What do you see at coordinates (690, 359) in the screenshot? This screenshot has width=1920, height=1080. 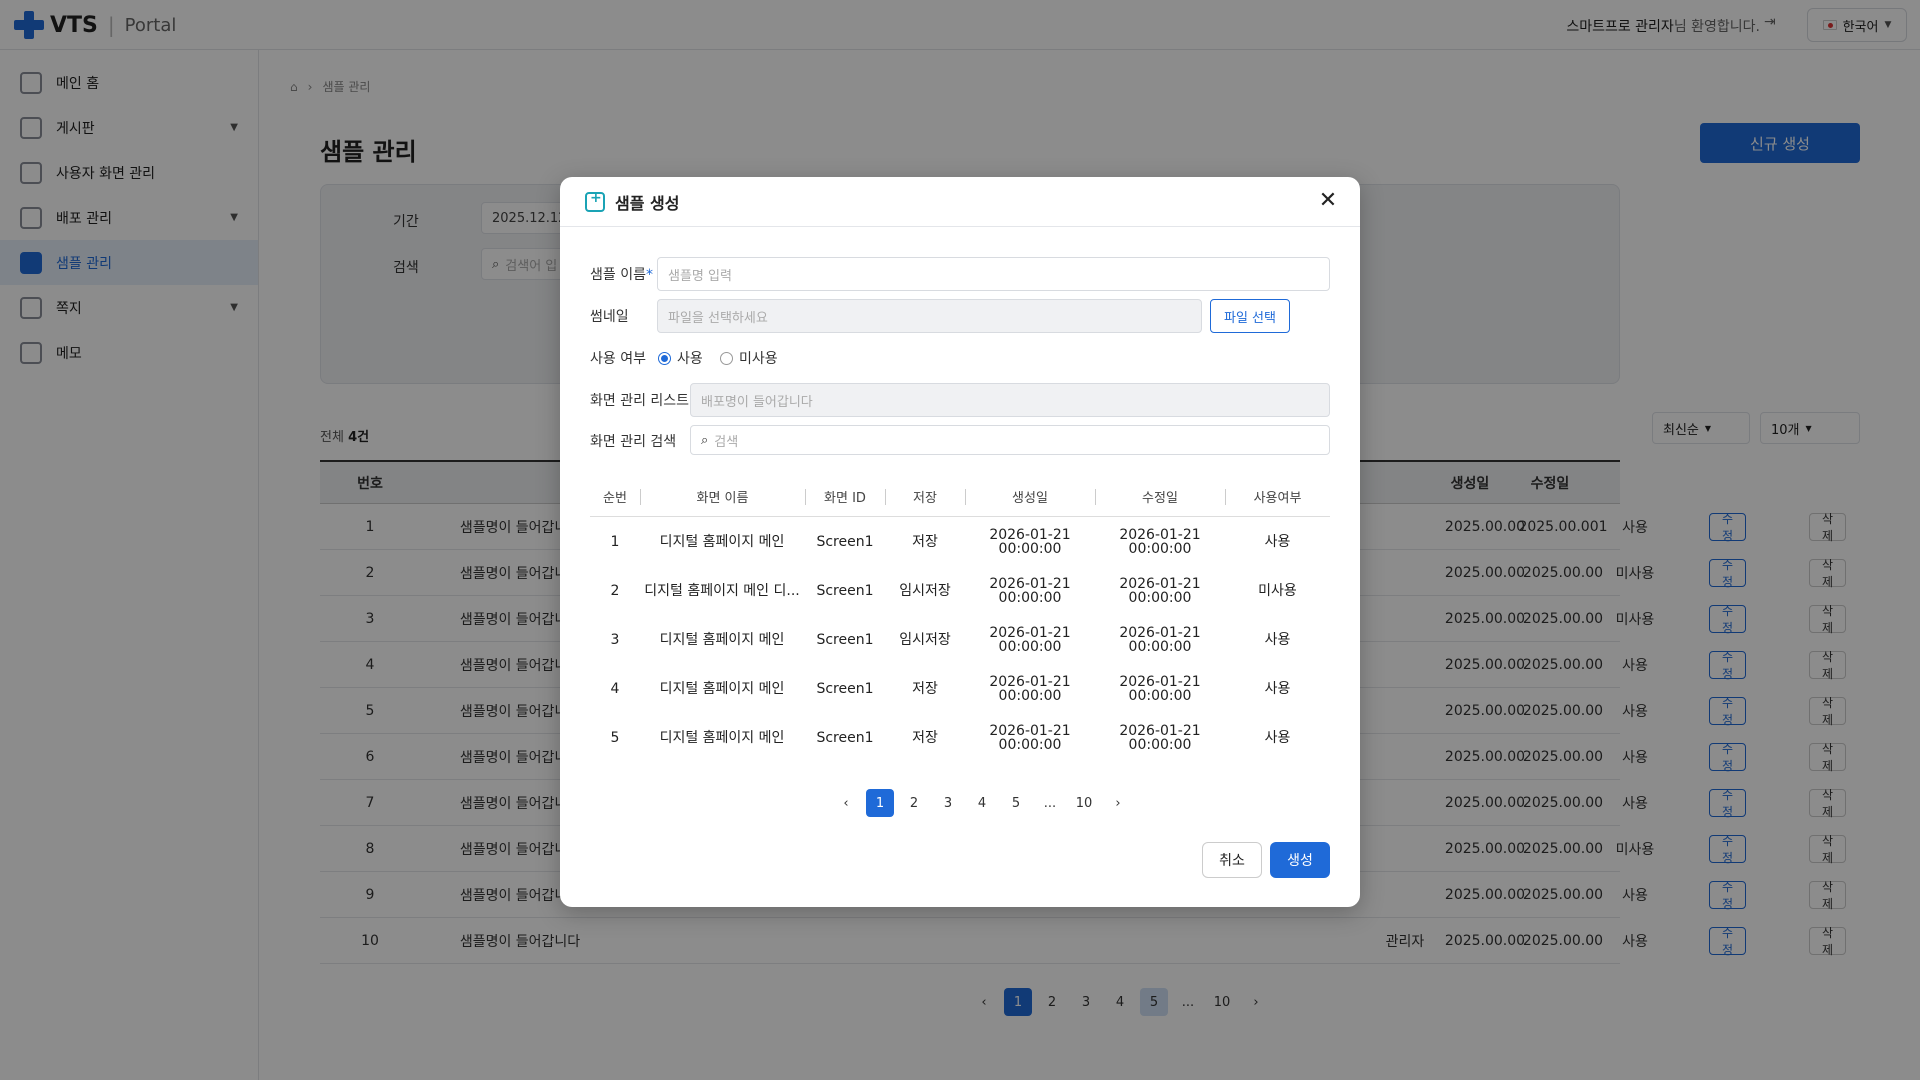 I see `use-on-label: 사용` at bounding box center [690, 359].